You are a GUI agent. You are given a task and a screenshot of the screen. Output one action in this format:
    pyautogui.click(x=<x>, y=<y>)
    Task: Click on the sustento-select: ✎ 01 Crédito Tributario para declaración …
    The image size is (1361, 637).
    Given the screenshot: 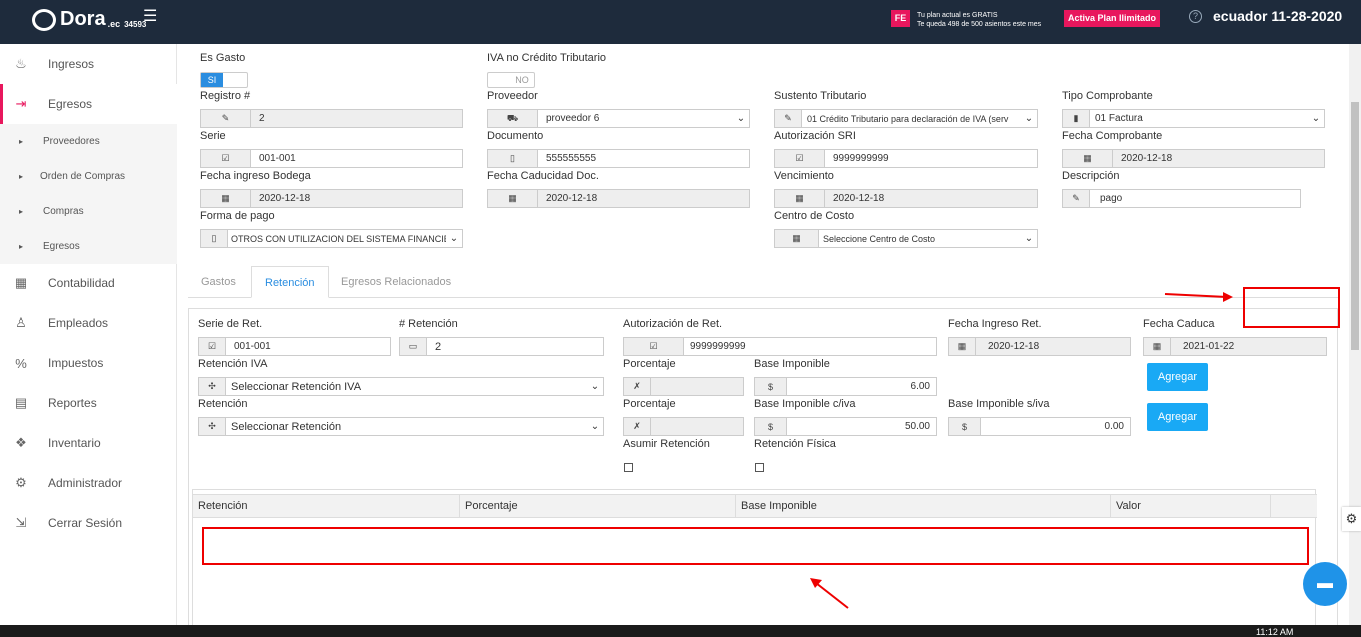 What is the action you would take?
    pyautogui.click(x=906, y=118)
    